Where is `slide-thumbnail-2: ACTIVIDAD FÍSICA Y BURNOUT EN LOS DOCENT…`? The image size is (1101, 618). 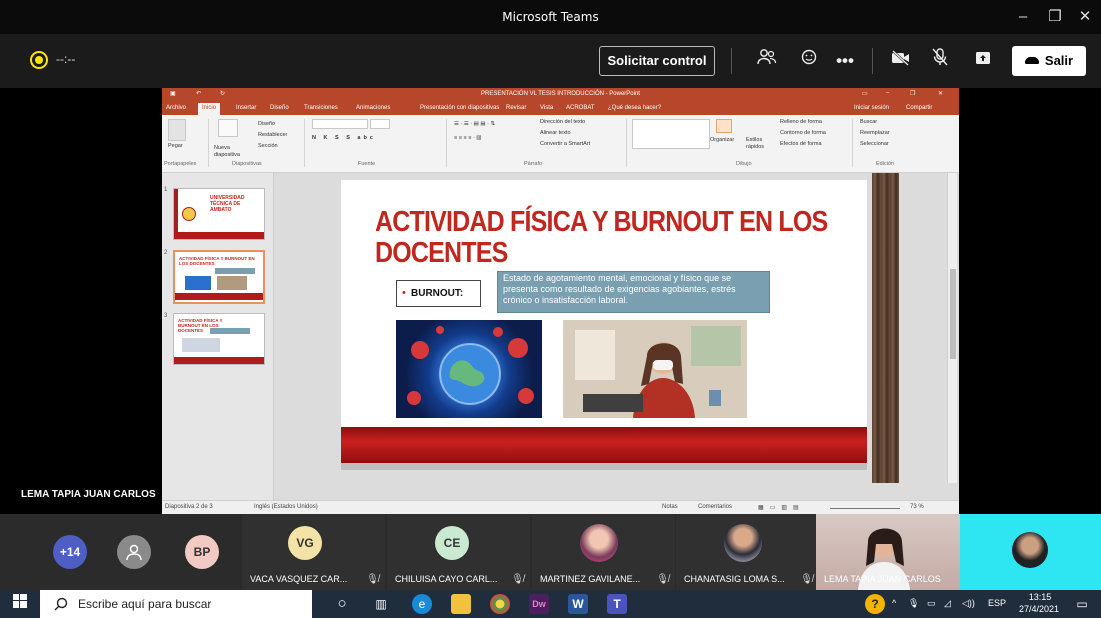
slide-thumbnail-2: ACTIVIDAD FÍSICA Y BURNOUT EN LOS DOCENT… is located at coordinates (219, 277).